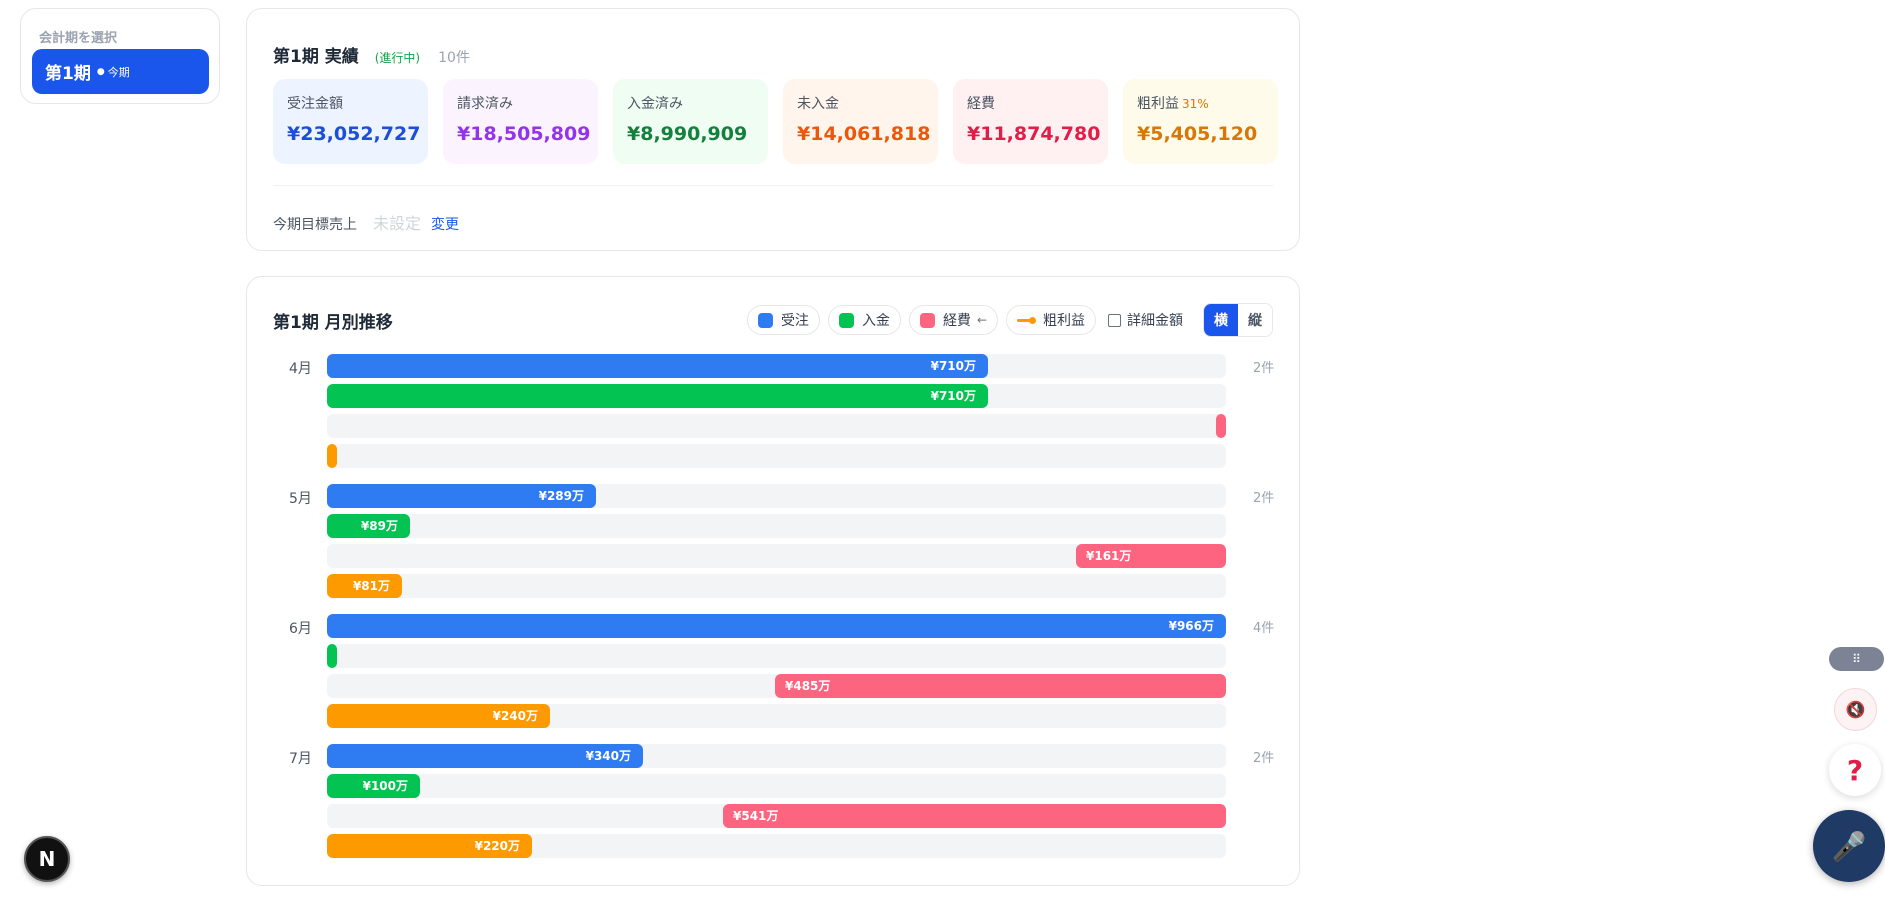 This screenshot has height=905, width=1885. What do you see at coordinates (1856, 659) in the screenshot?
I see `drag-handle-icon: ⠿` at bounding box center [1856, 659].